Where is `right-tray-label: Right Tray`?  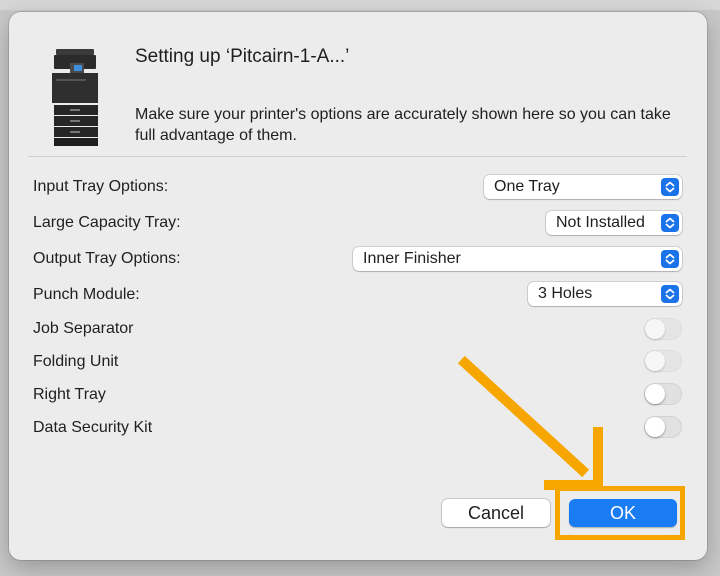
right-tray-label: Right Tray is located at coordinates (69, 394).